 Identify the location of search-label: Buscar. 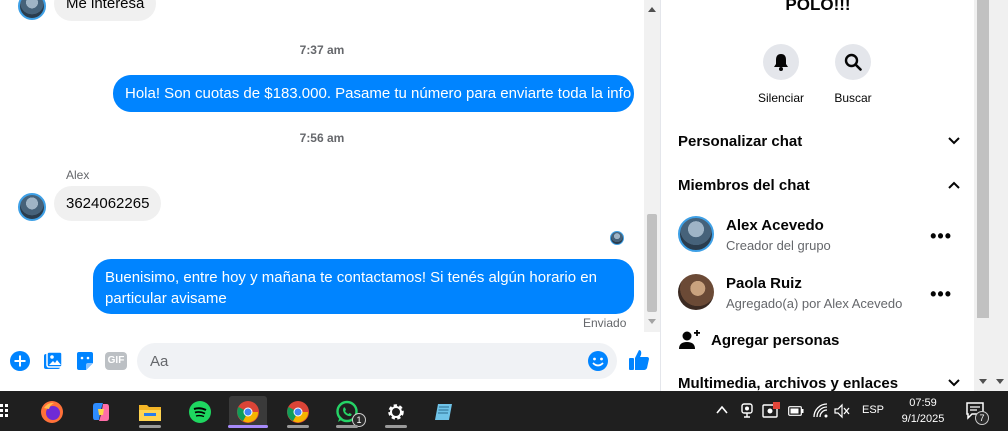
(853, 98).